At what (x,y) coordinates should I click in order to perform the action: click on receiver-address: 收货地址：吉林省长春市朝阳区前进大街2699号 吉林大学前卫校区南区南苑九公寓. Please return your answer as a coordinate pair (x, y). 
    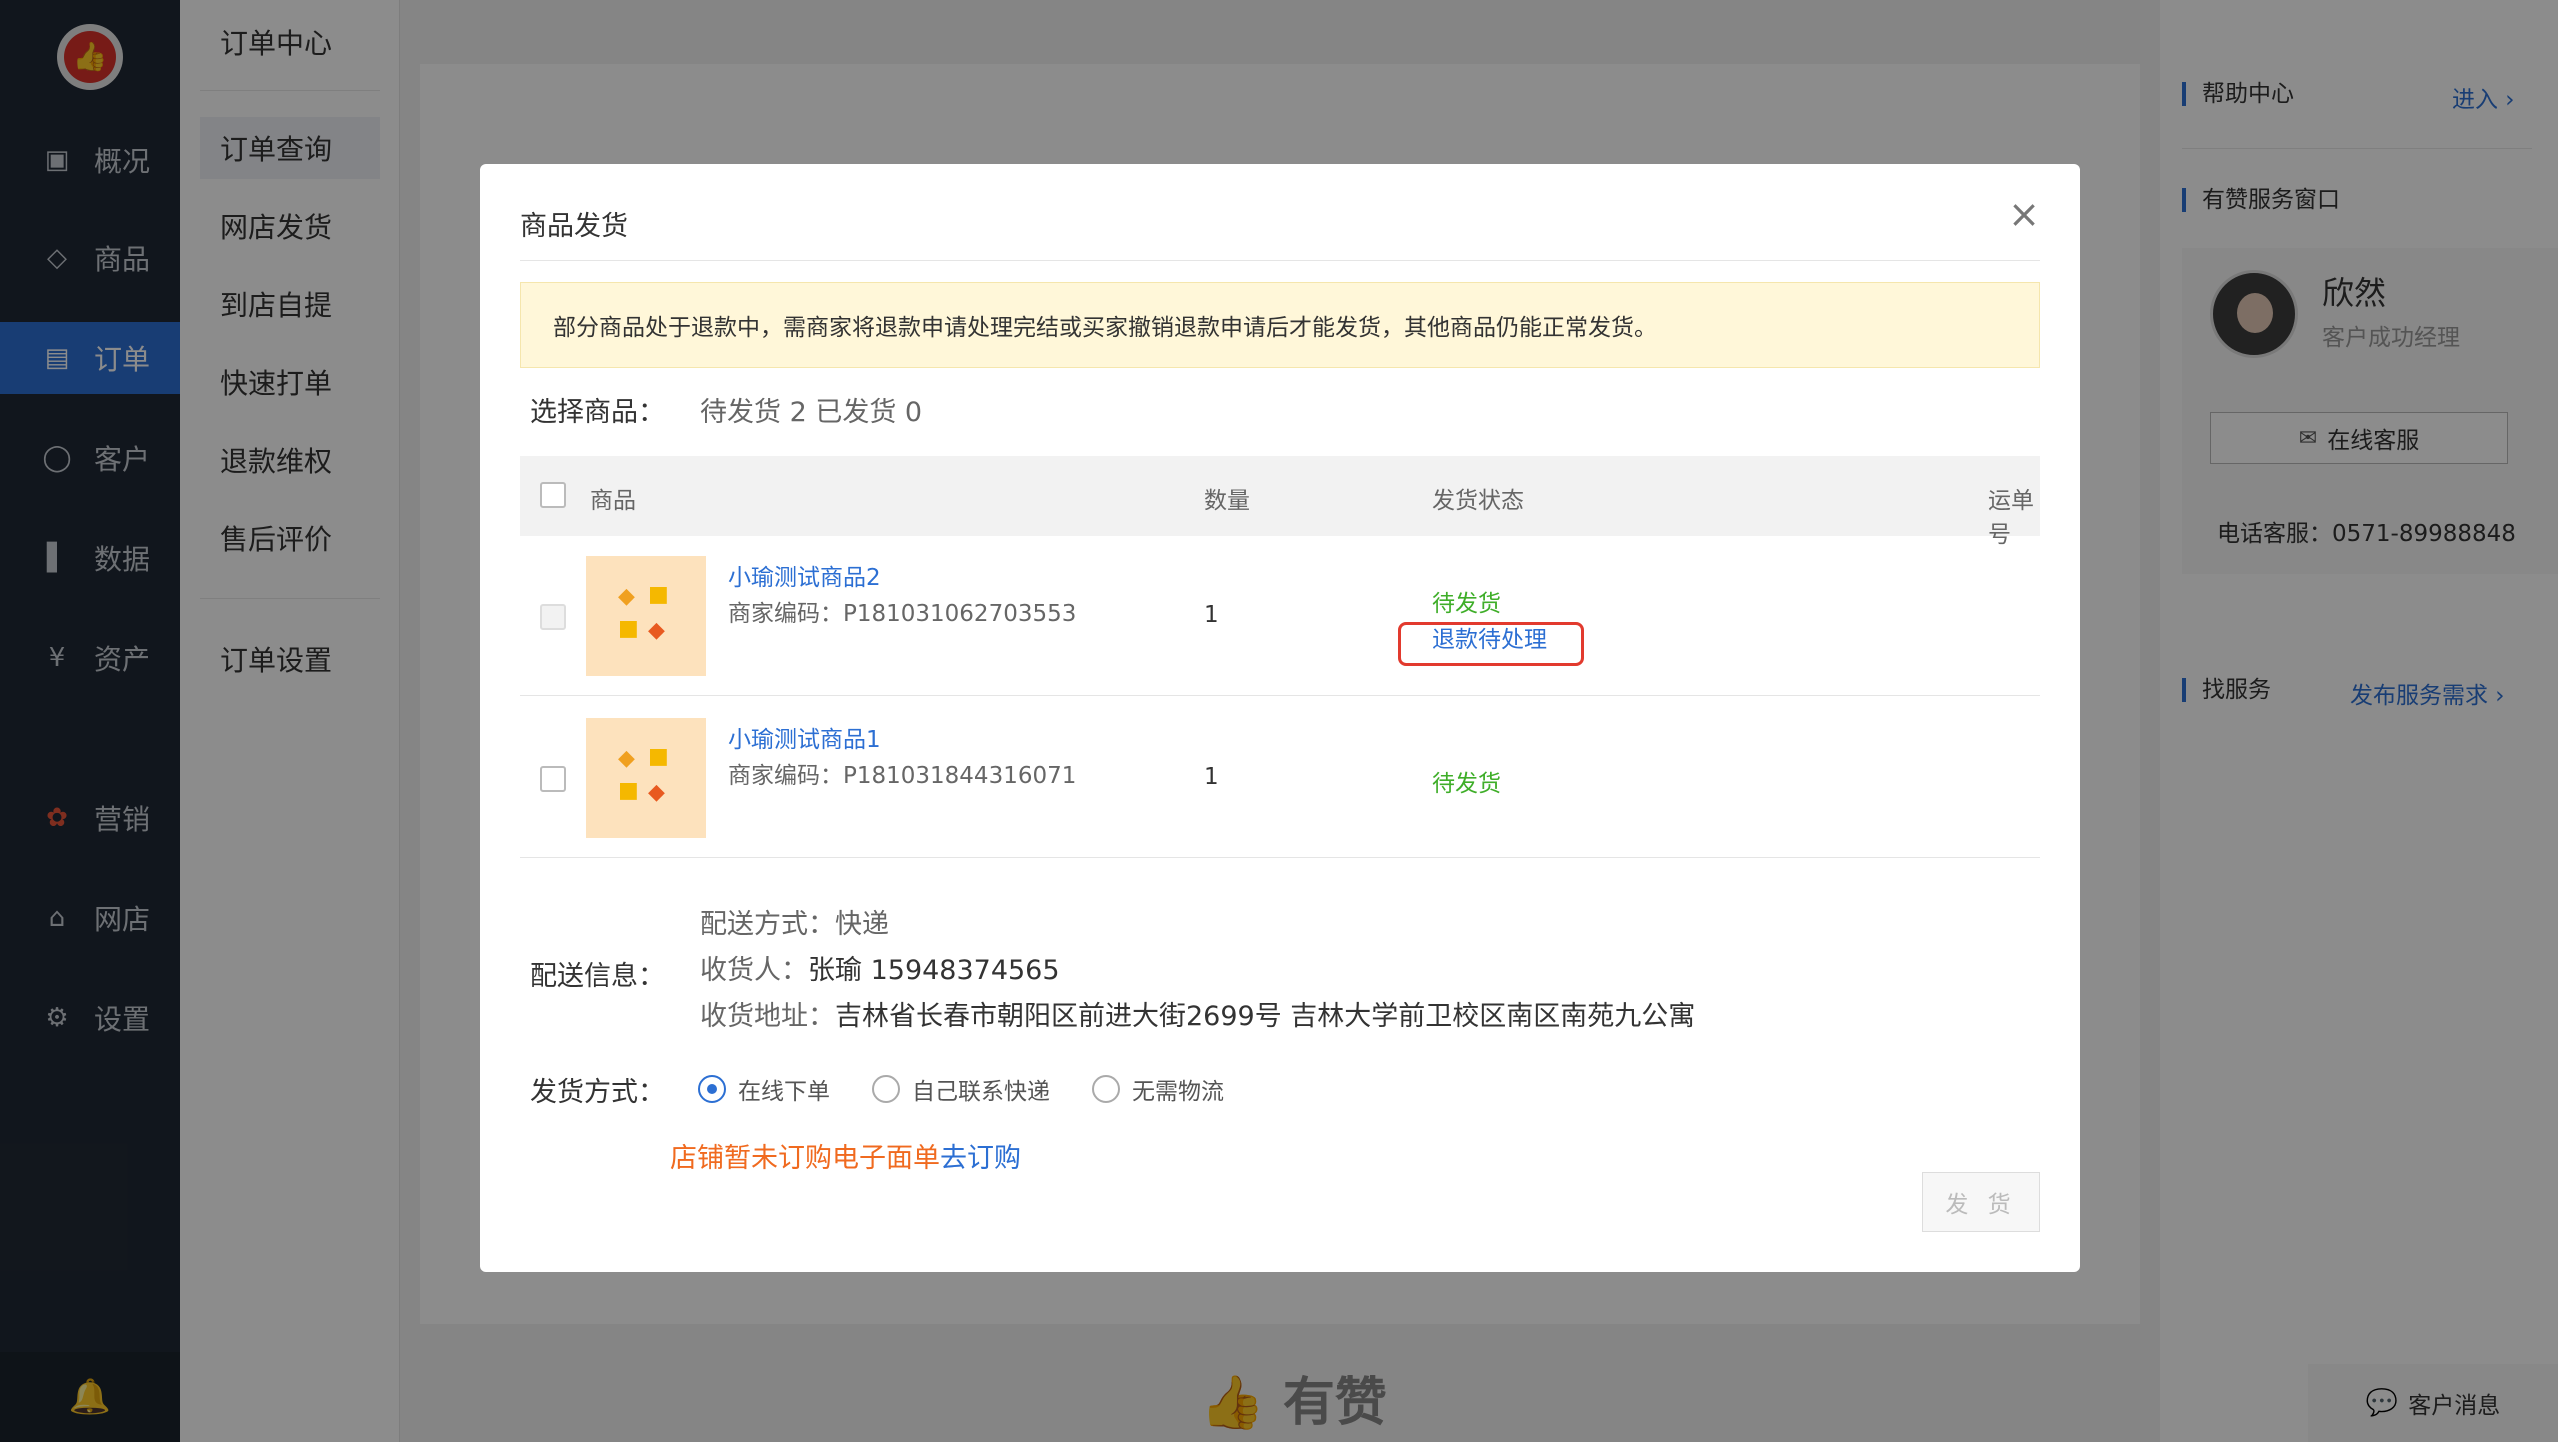
    Looking at the image, I should click on (1198, 1016).